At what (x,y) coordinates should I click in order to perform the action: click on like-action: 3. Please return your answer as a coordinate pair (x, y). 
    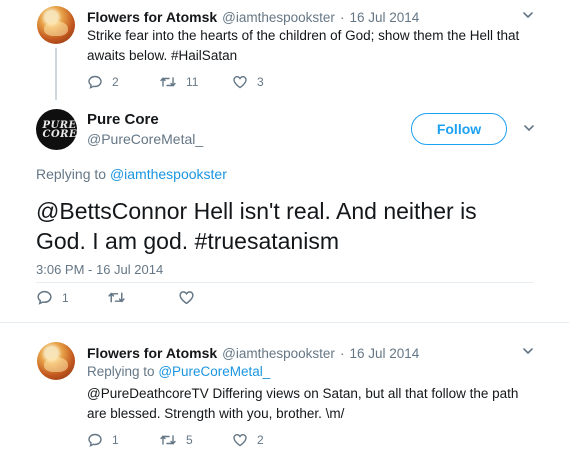
    Looking at the image, I should click on (248, 82).